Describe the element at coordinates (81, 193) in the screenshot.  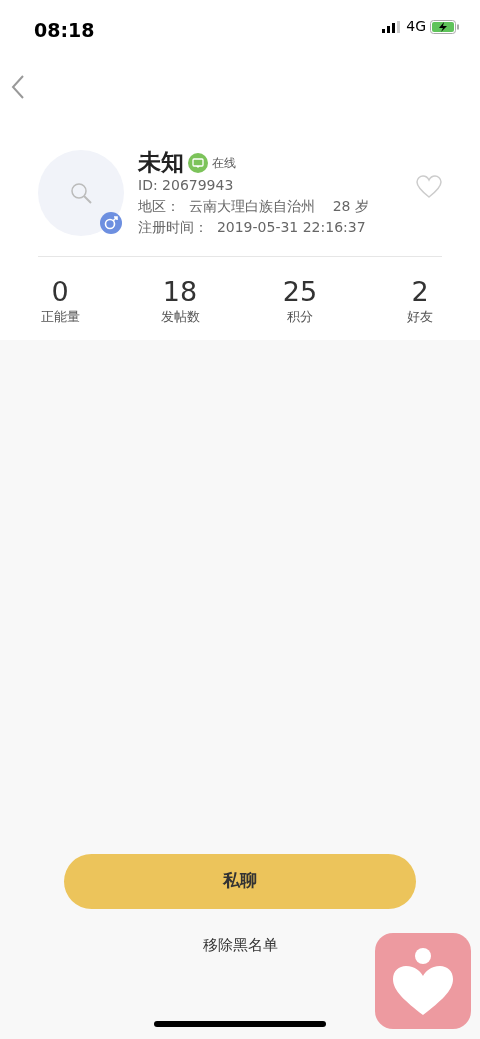
I see `magnifier-icon` at that location.